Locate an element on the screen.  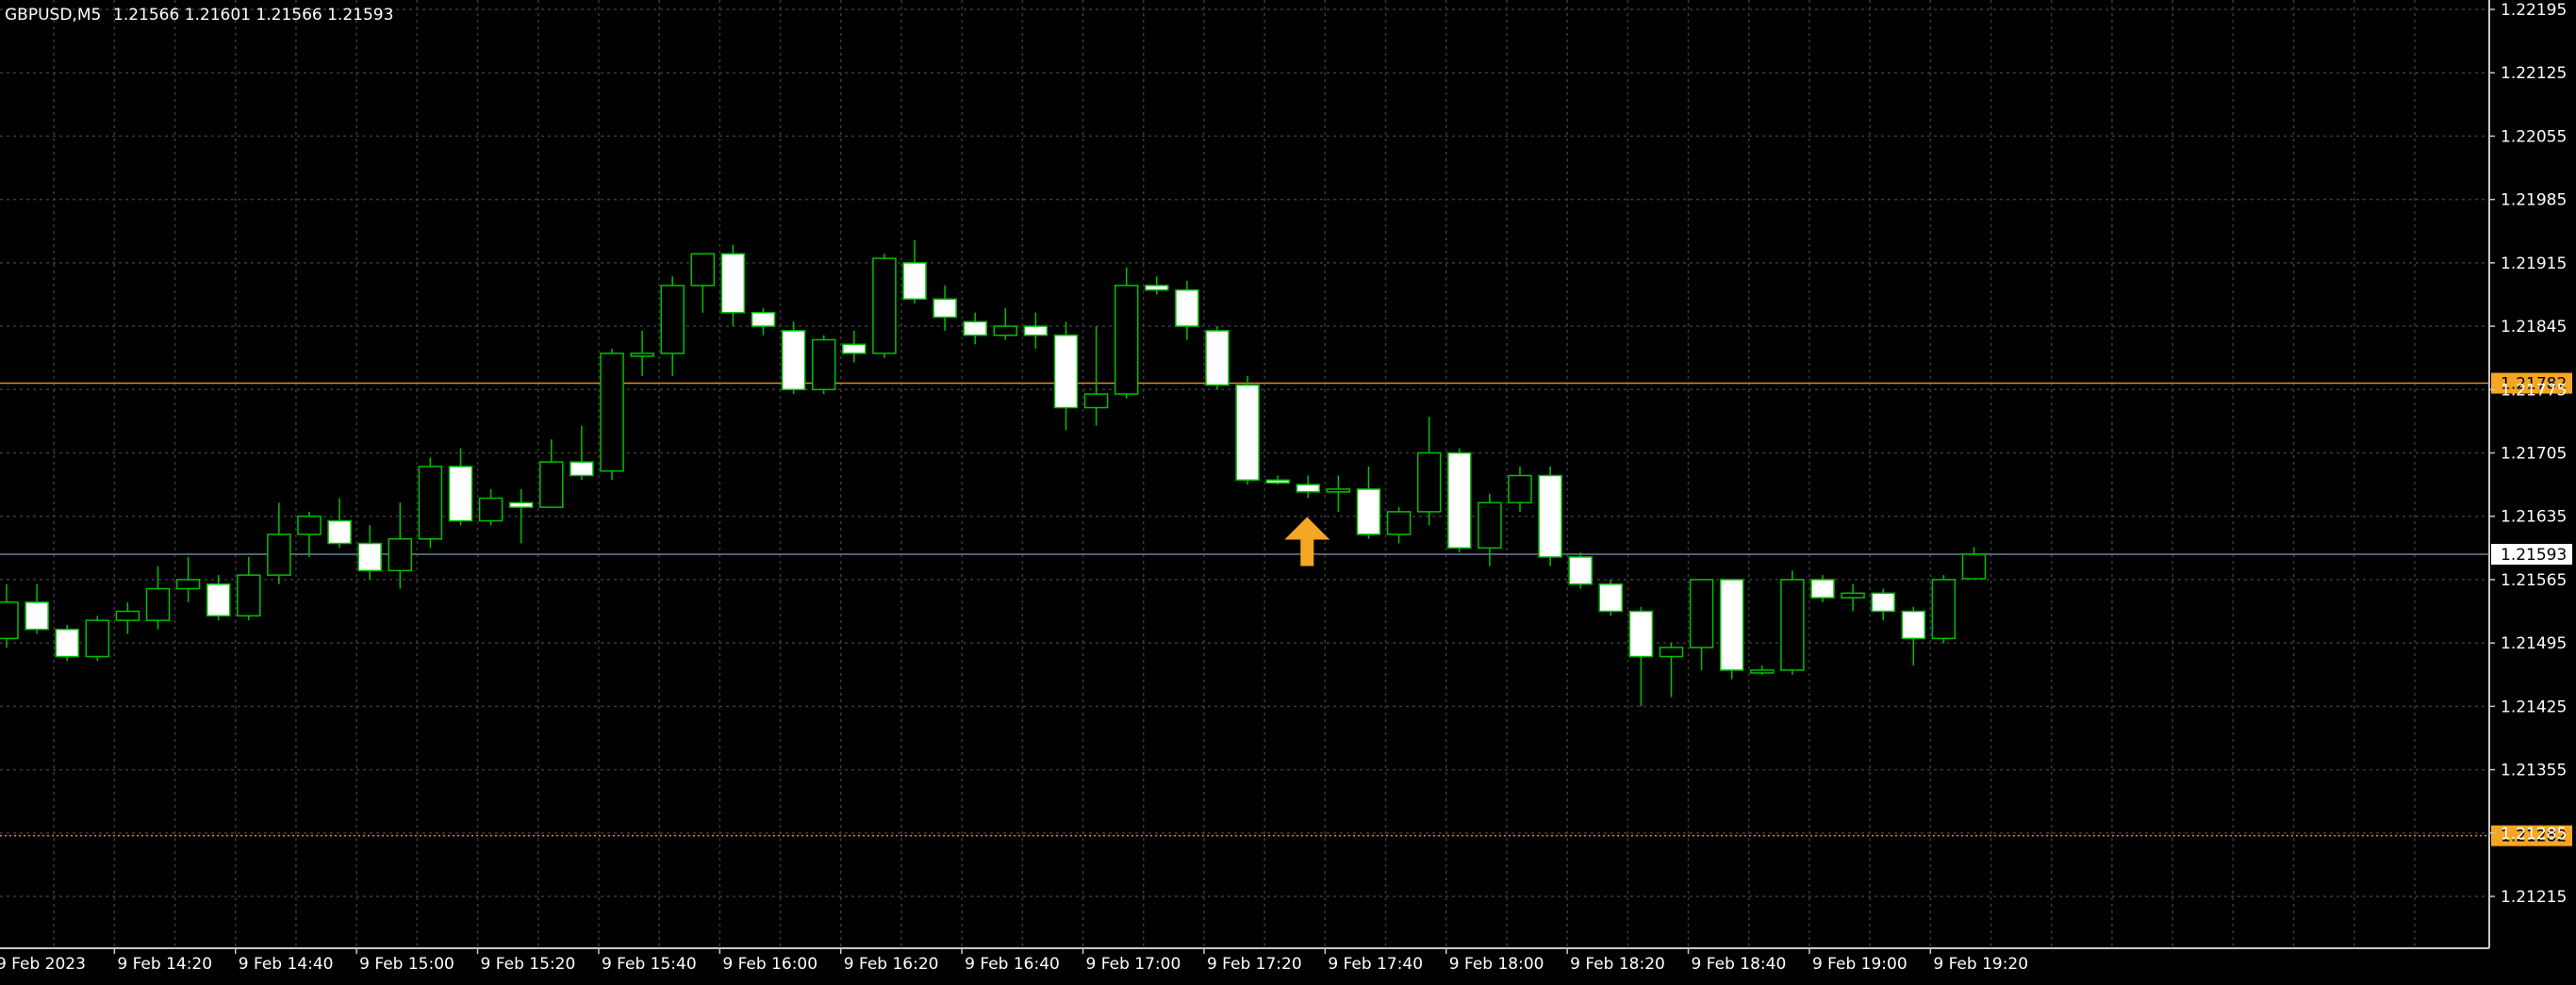
time-tick-label: 9 Feb 19:20 is located at coordinates (1980, 964).